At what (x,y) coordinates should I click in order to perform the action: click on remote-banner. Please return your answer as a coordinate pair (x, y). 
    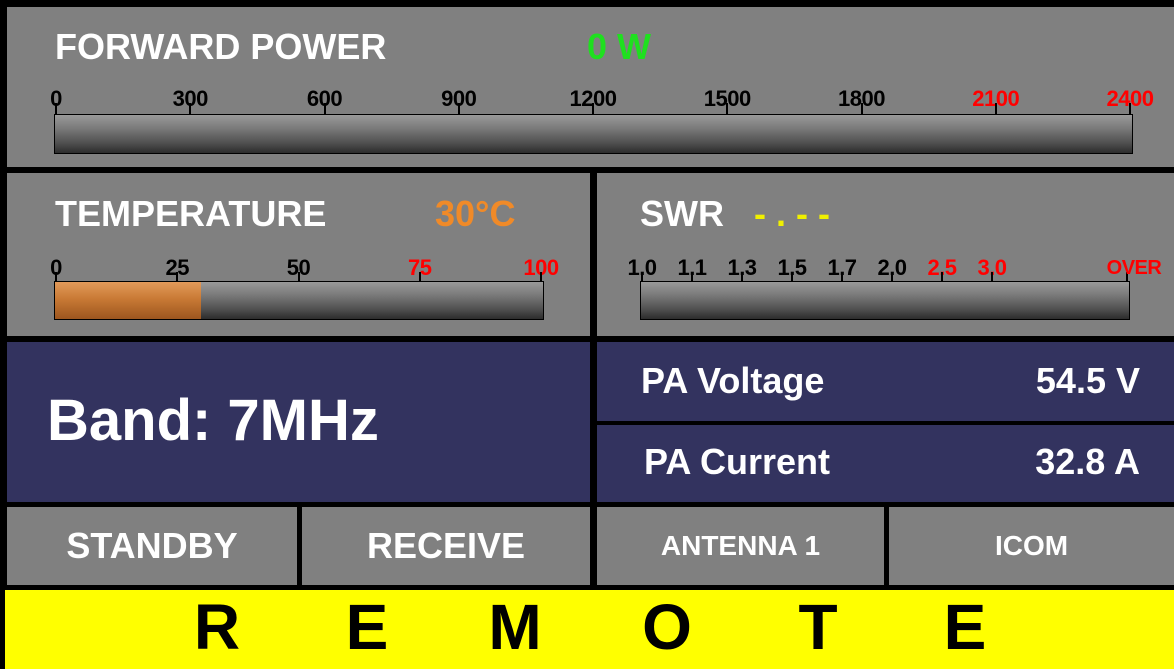
    Looking at the image, I should click on (589, 629).